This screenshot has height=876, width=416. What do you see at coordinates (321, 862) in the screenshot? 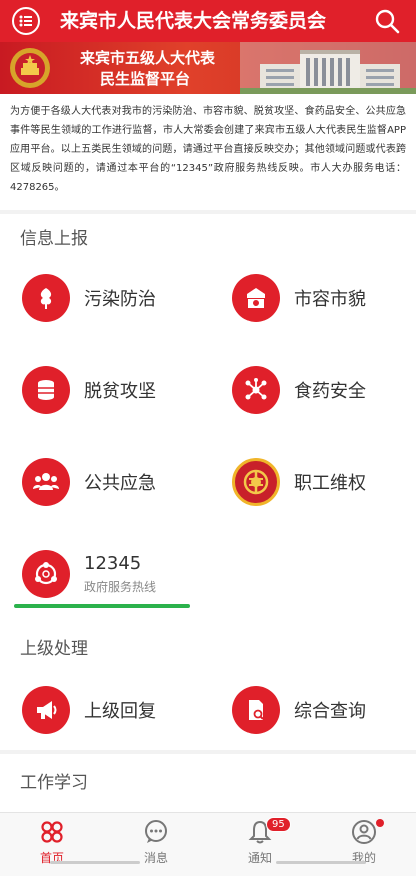
I see `gesture-bar-right` at bounding box center [321, 862].